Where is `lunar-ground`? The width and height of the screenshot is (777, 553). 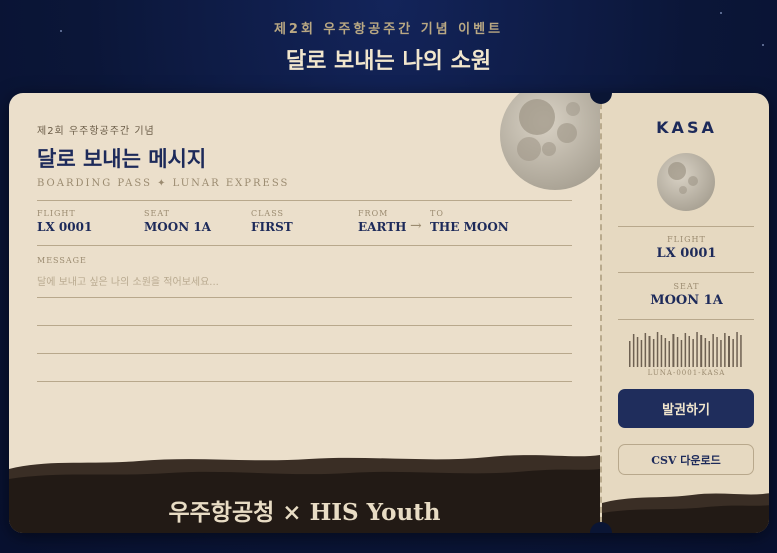 lunar-ground is located at coordinates (304, 494).